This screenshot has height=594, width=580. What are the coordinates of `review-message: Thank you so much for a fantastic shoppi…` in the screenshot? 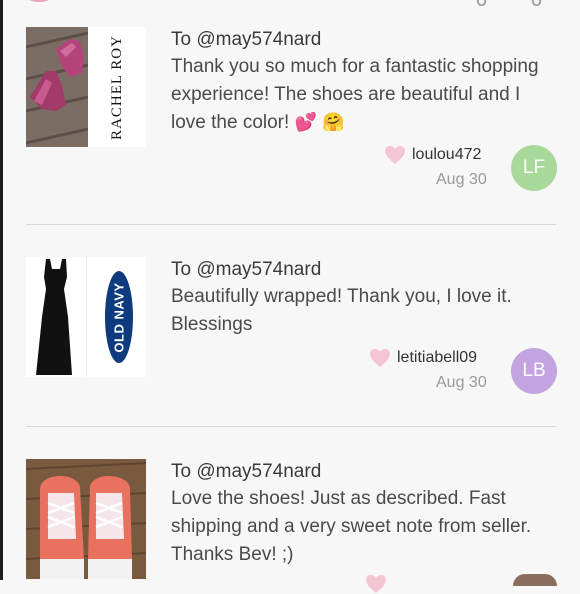 It's located at (355, 94).